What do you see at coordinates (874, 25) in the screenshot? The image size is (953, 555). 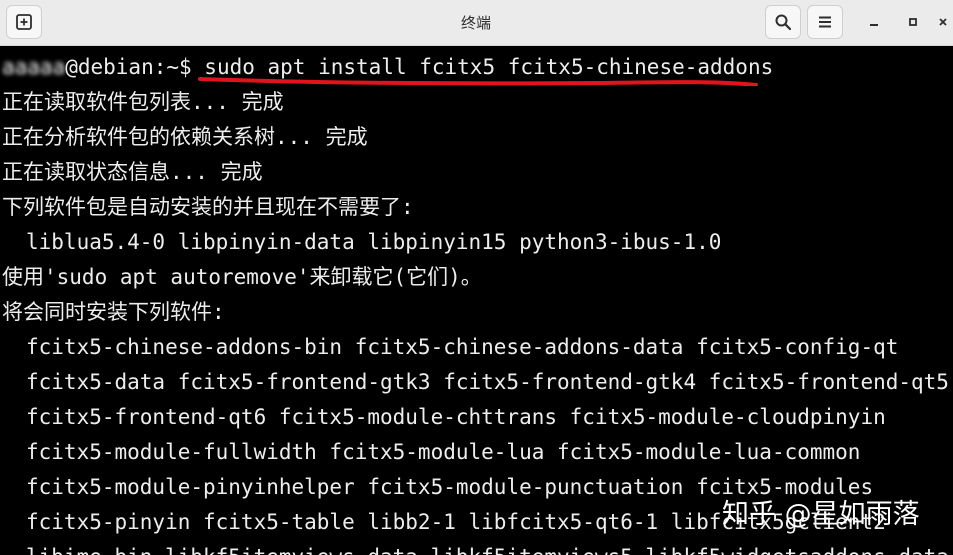 I see `minimize-icon` at bounding box center [874, 25].